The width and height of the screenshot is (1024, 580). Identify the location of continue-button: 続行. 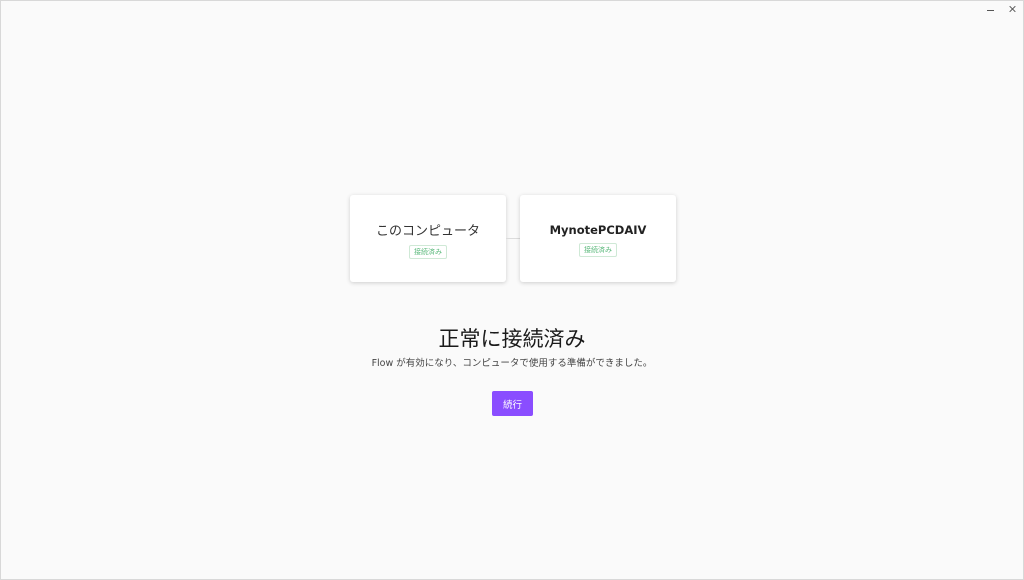
(512, 403).